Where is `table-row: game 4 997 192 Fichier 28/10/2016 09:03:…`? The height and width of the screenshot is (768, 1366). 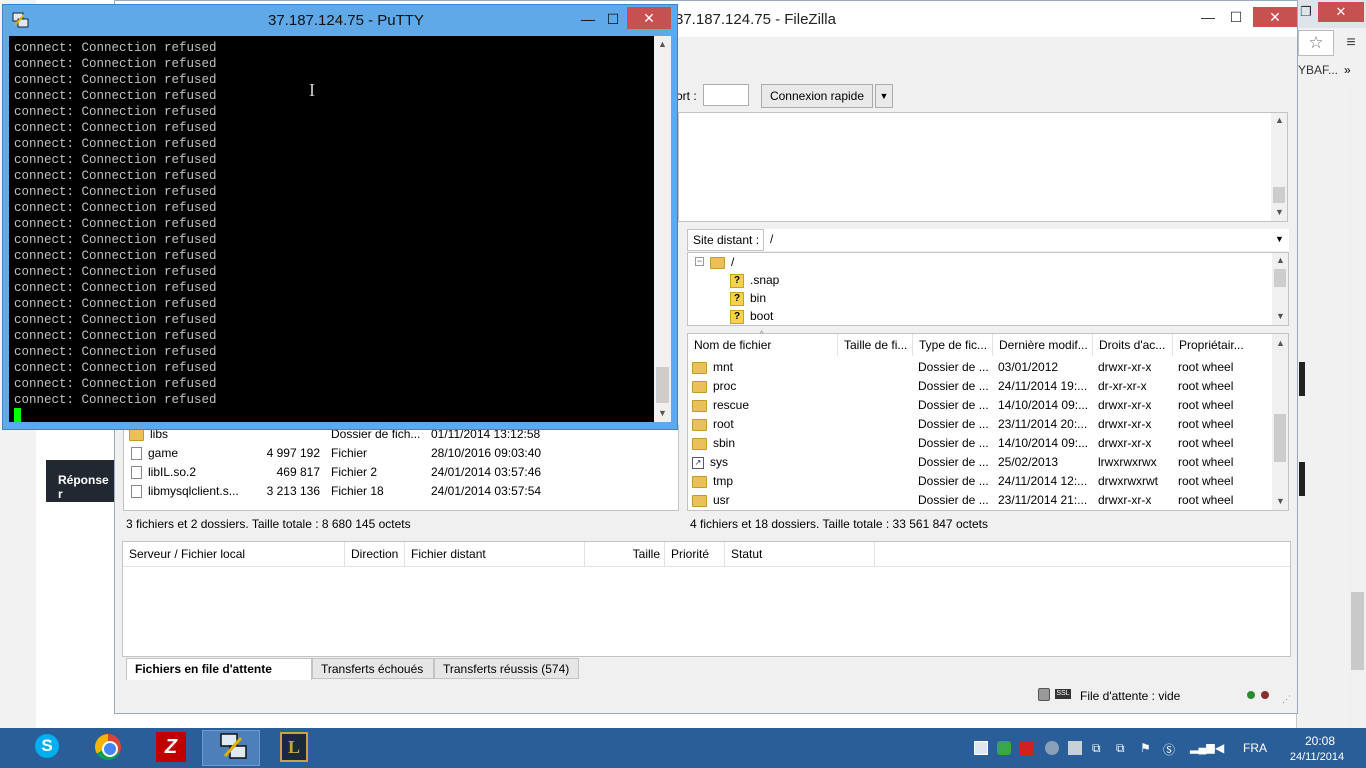 table-row: game 4 997 192 Fichier 28/10/2016 09:03:… is located at coordinates (402, 453).